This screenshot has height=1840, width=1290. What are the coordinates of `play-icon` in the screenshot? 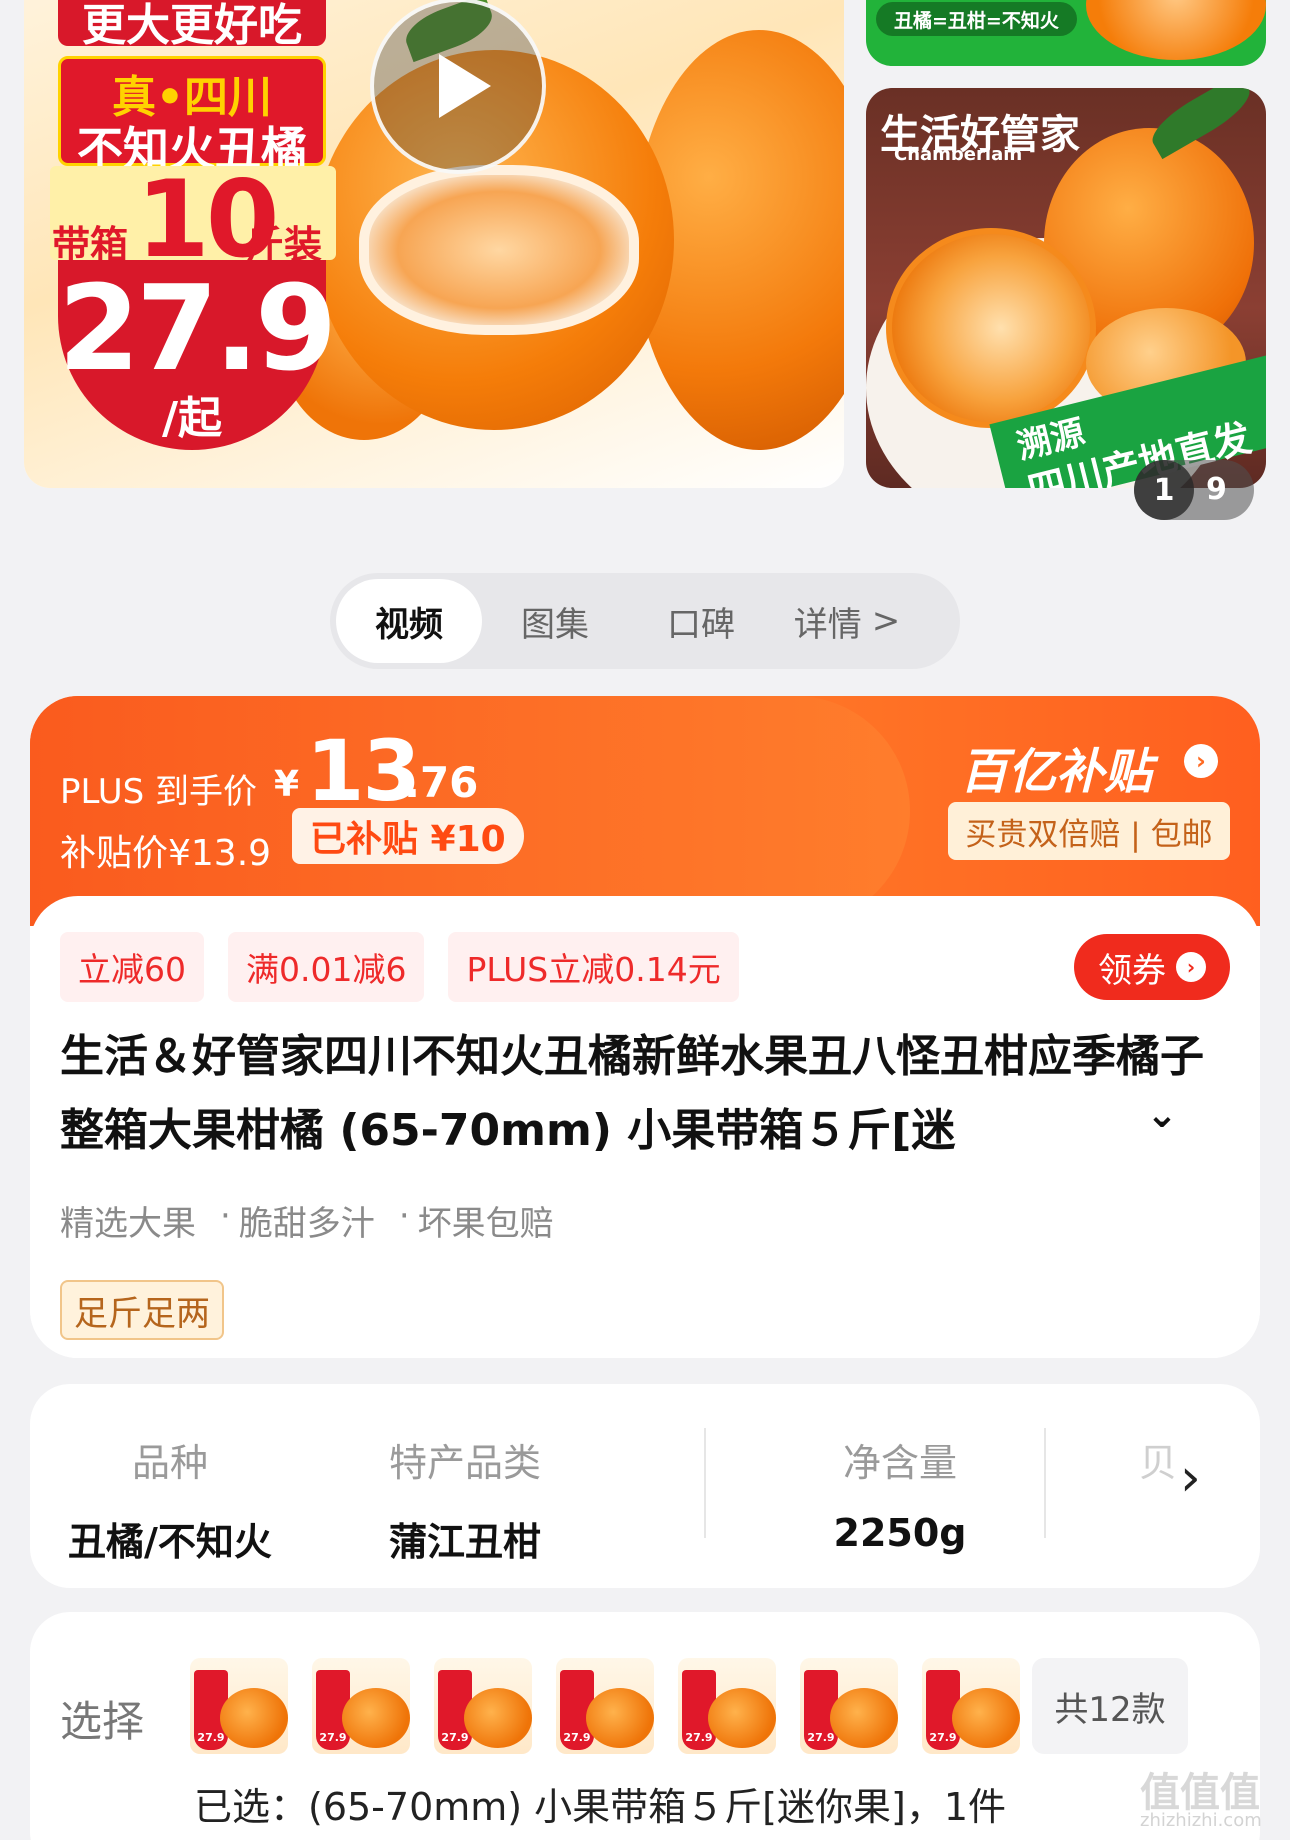 It's located at (458, 87).